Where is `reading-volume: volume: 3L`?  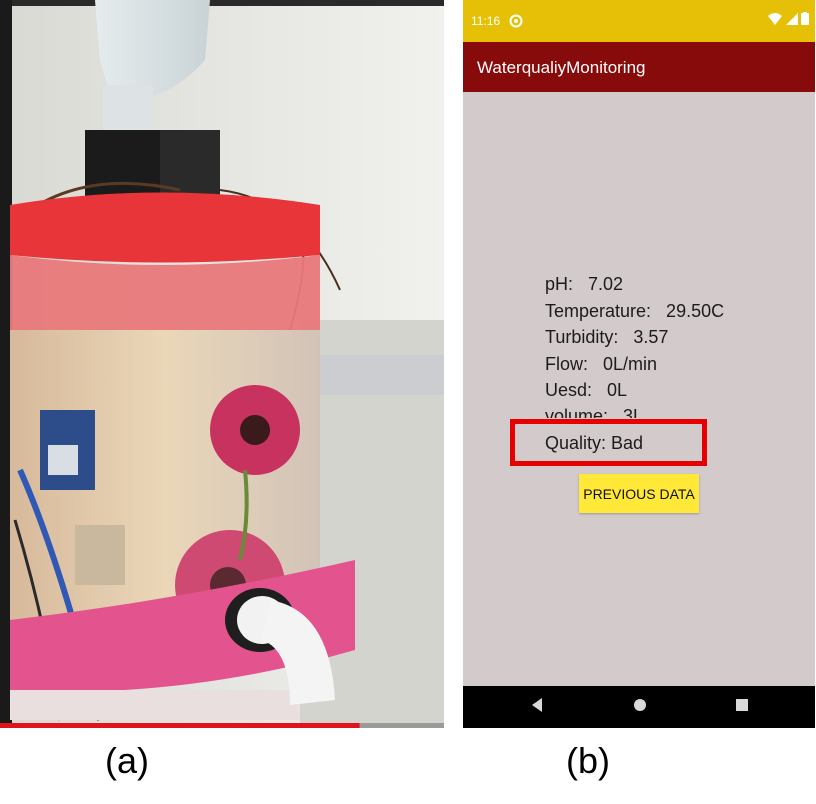
reading-volume: volume: 3L is located at coordinates (594, 412).